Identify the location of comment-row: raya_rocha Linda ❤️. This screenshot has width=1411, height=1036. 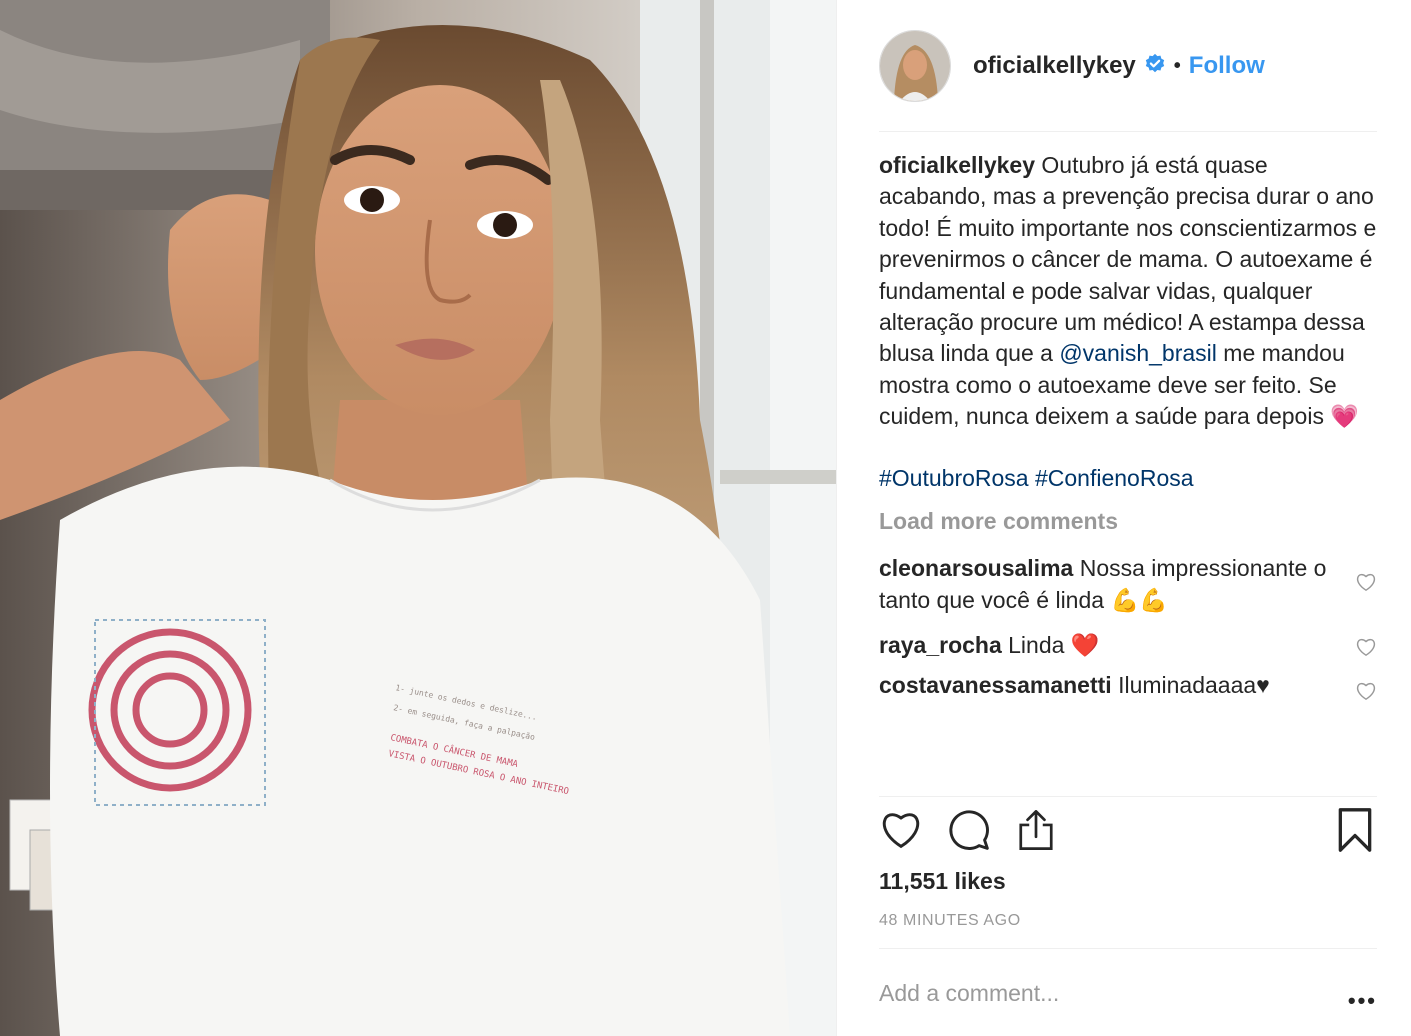
(1128, 645).